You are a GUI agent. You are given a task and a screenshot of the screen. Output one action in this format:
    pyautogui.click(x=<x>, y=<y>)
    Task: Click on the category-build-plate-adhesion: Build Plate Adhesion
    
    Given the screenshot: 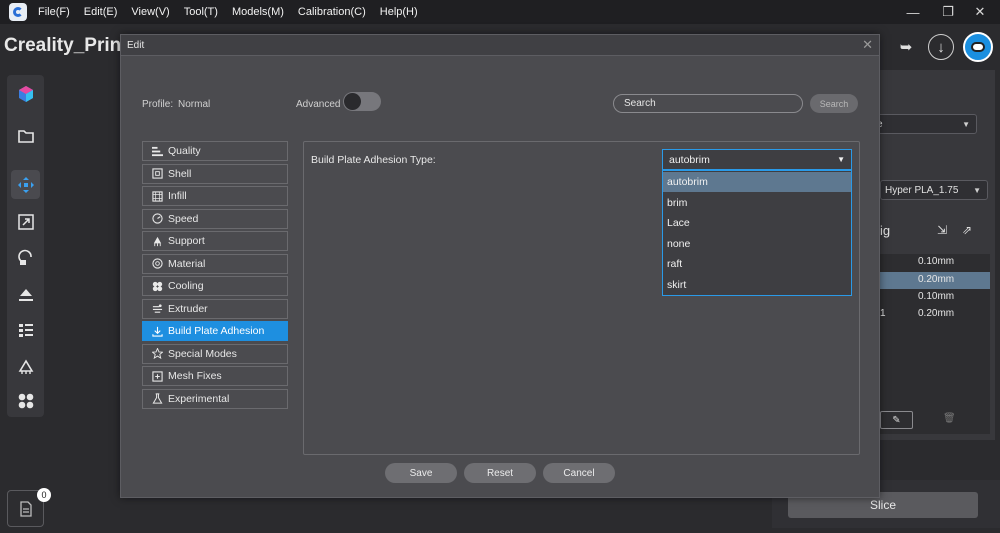 What is the action you would take?
    pyautogui.click(x=215, y=331)
    